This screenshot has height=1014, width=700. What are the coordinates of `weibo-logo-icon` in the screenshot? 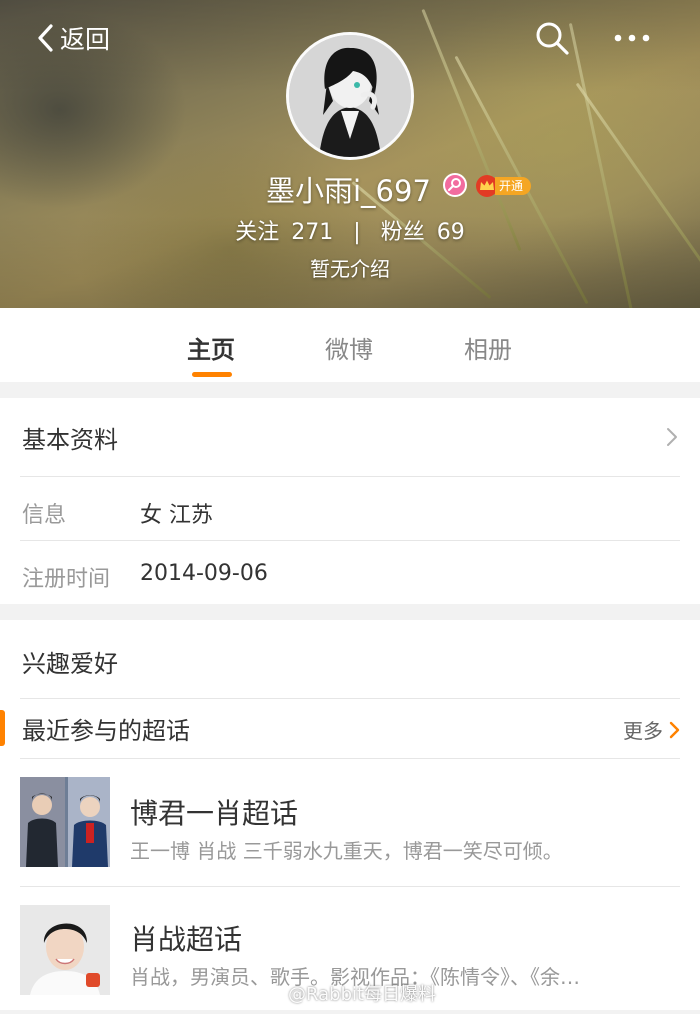 It's located at (270, 994).